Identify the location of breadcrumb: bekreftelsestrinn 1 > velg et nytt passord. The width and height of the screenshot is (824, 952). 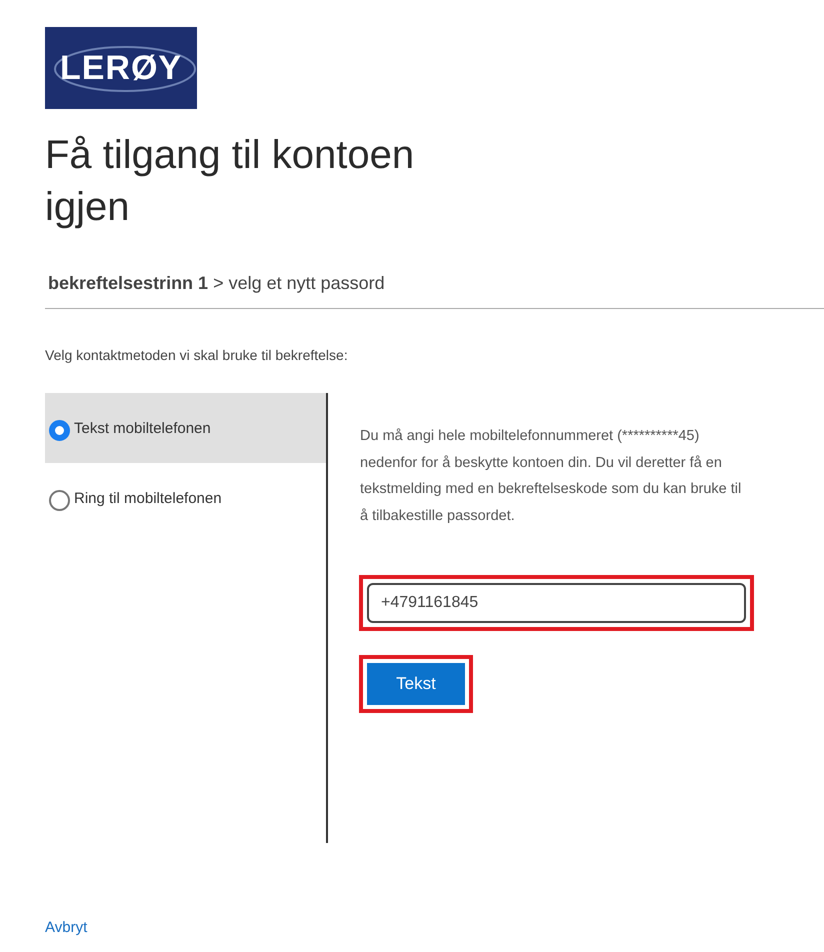
(217, 283).